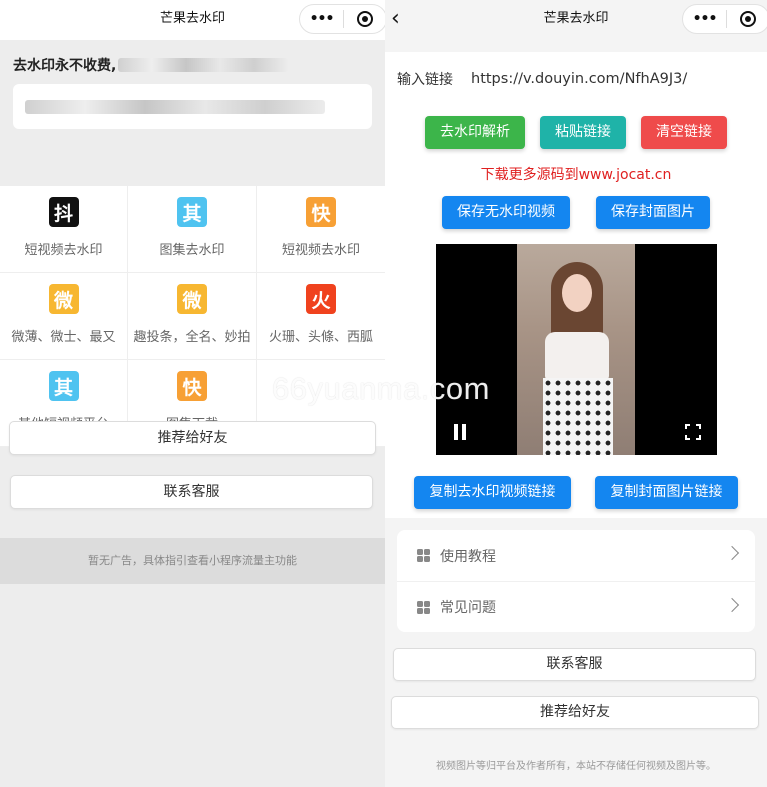  What do you see at coordinates (63, 337) in the screenshot?
I see `grid-item-label: 微薄、微士、最又` at bounding box center [63, 337].